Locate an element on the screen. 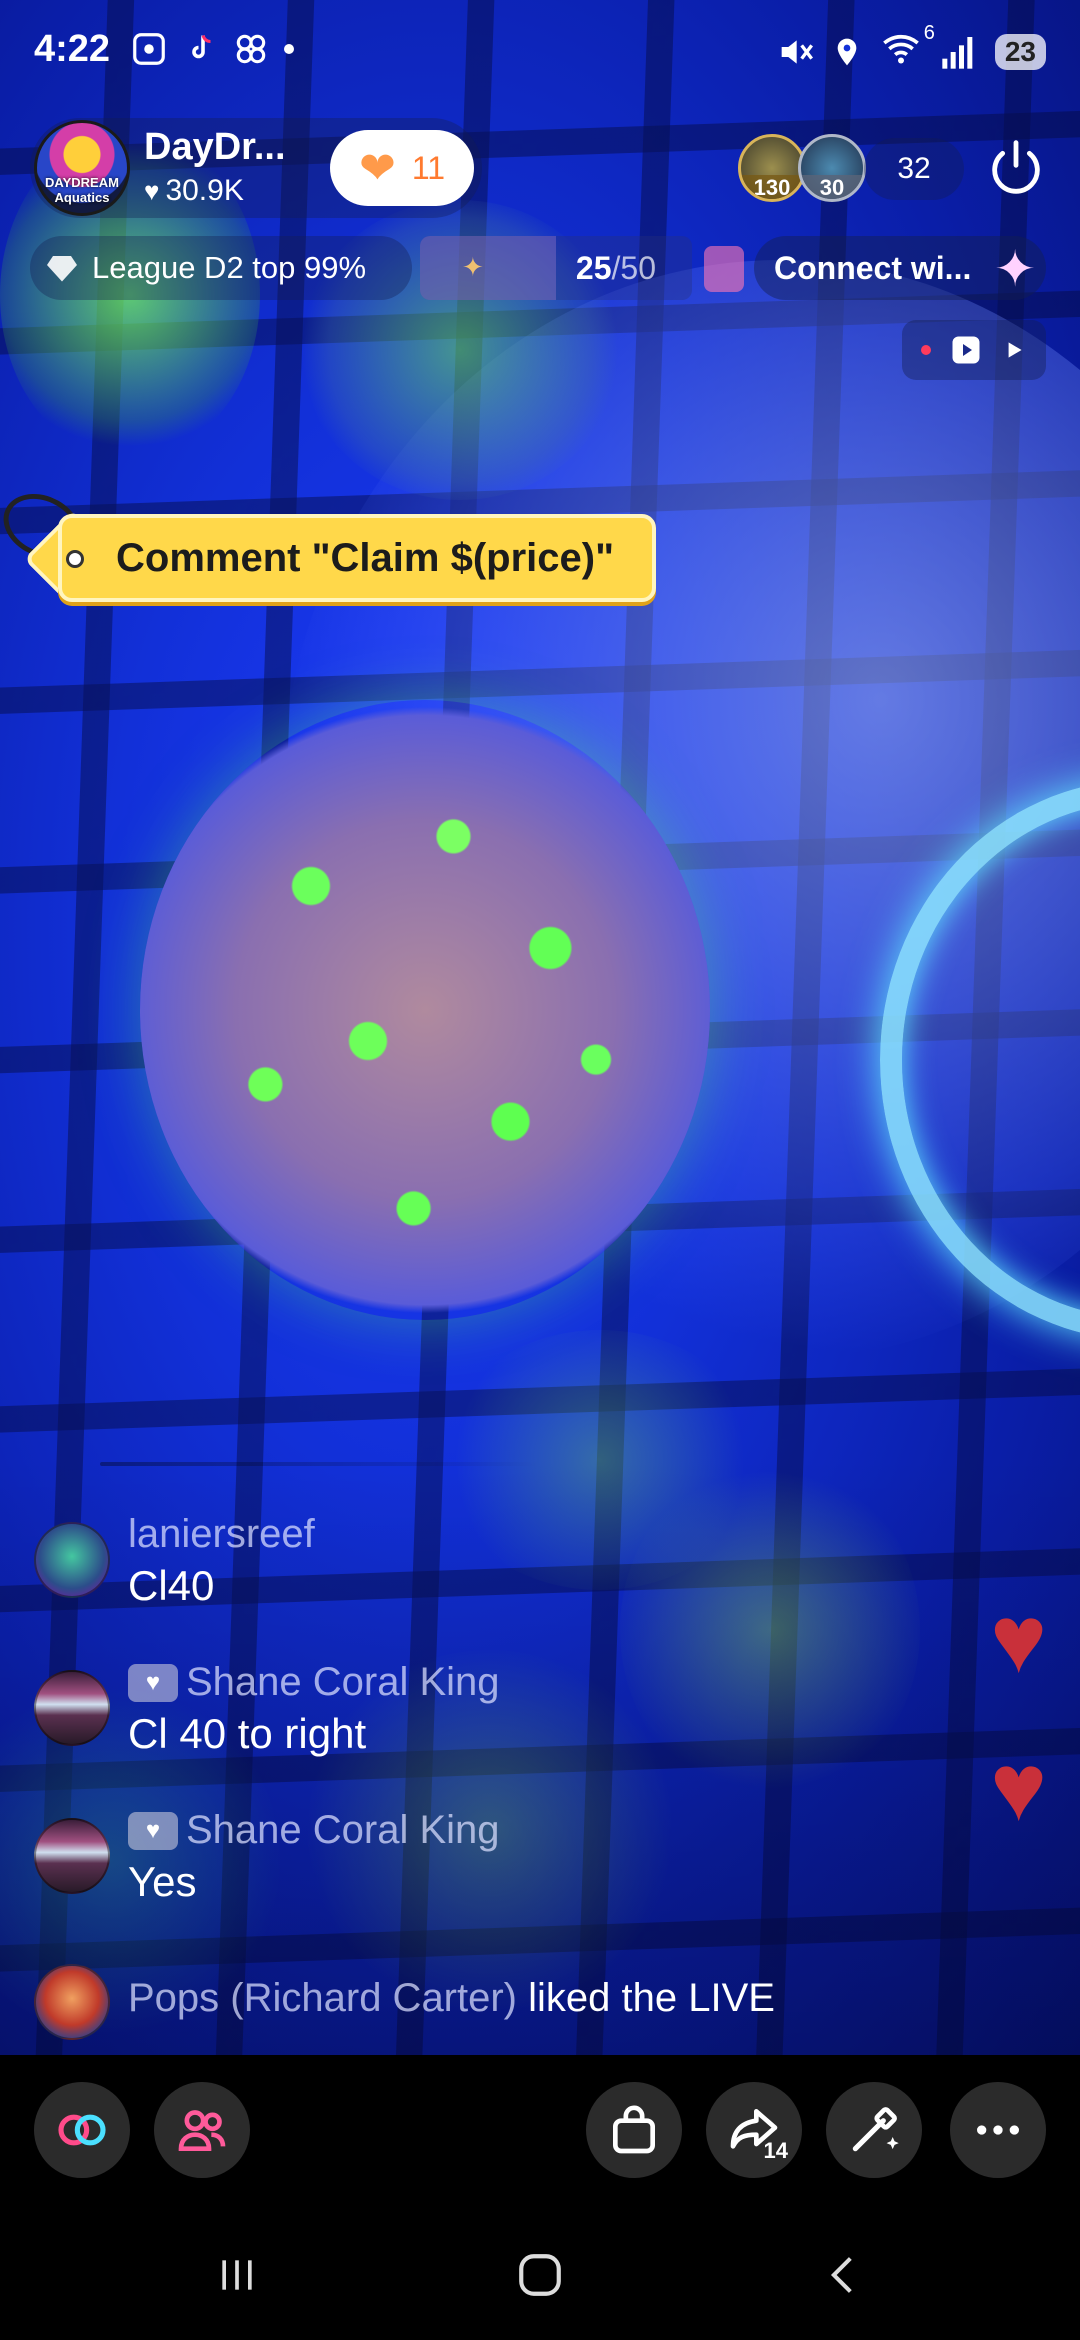 The height and width of the screenshot is (2340, 1080). power-icon is located at coordinates (1016, 168).